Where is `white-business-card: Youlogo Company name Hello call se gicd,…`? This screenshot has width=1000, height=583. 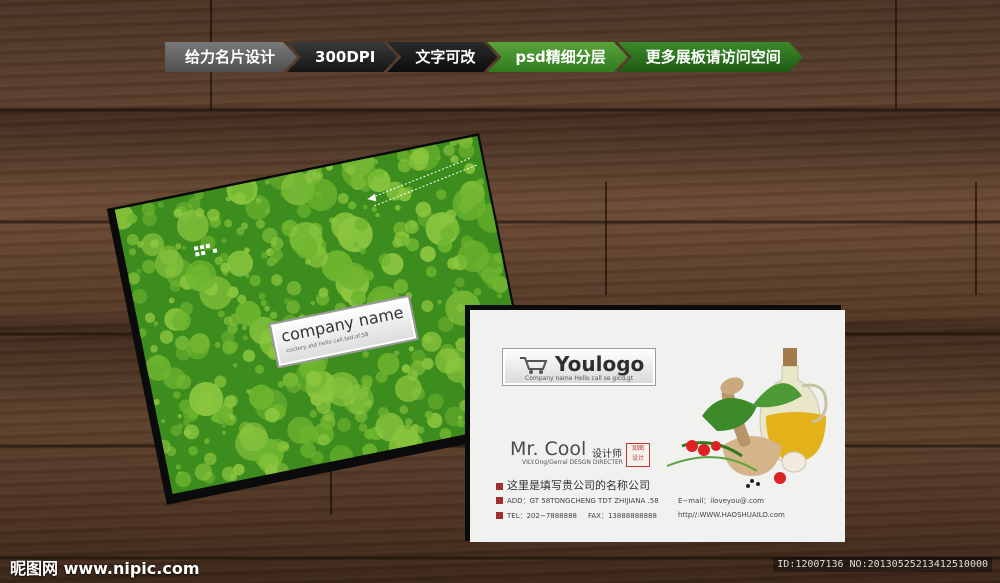
white-business-card: Youlogo Company name Hello call se gicd,… is located at coordinates (657, 426).